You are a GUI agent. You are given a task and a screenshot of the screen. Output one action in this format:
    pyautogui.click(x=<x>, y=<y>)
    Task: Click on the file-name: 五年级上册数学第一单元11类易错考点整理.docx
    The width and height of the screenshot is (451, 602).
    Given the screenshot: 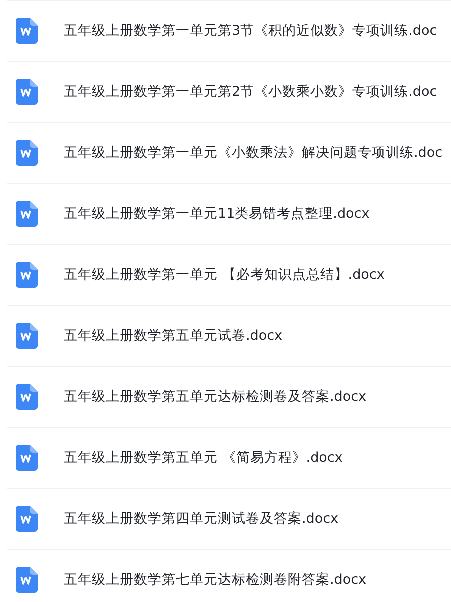 What is the action you would take?
    pyautogui.click(x=217, y=214)
    